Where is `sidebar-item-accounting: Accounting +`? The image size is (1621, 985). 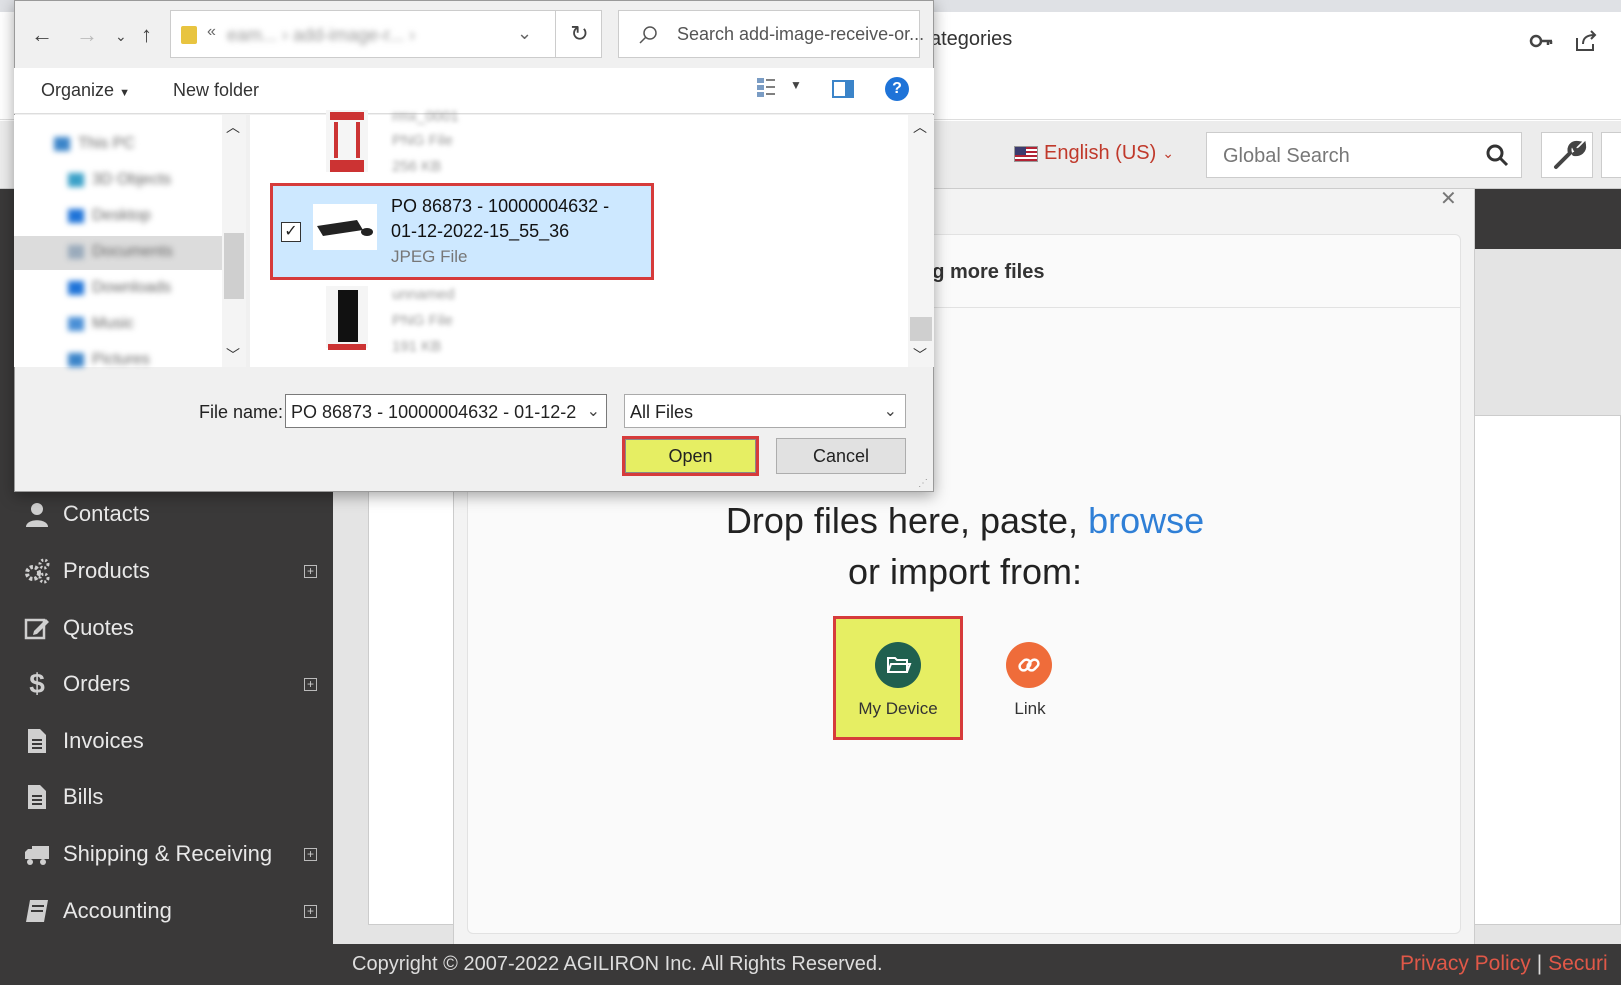
sidebar-item-accounting: Accounting + is located at coordinates (166, 911).